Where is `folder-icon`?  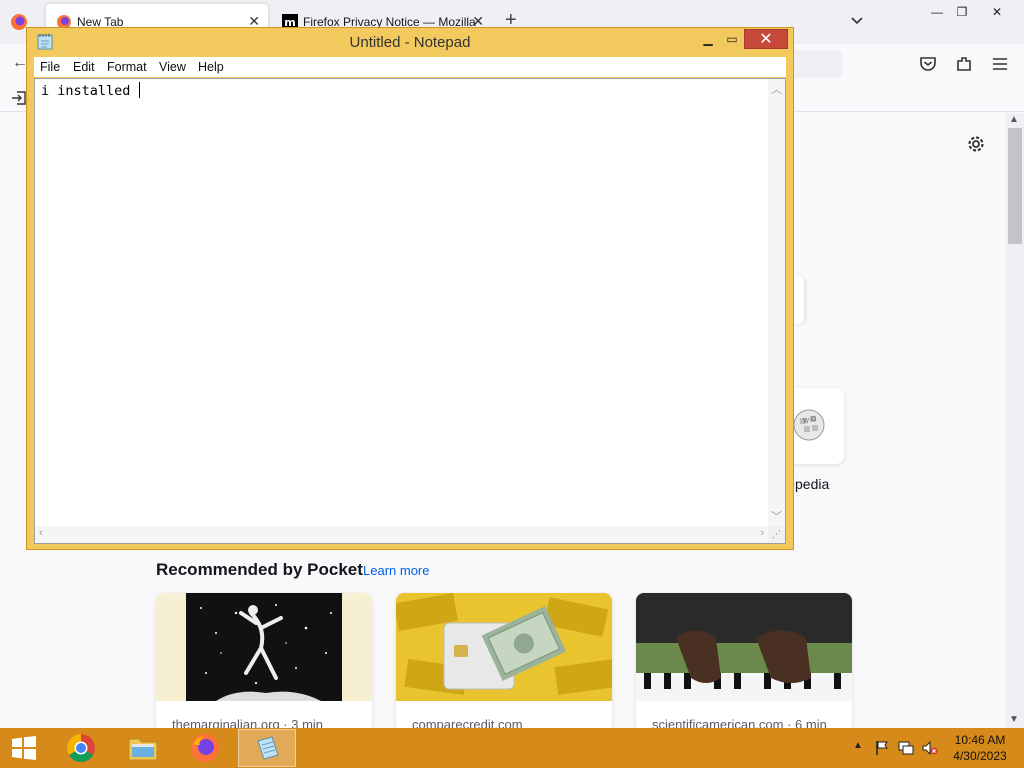 folder-icon is located at coordinates (143, 749).